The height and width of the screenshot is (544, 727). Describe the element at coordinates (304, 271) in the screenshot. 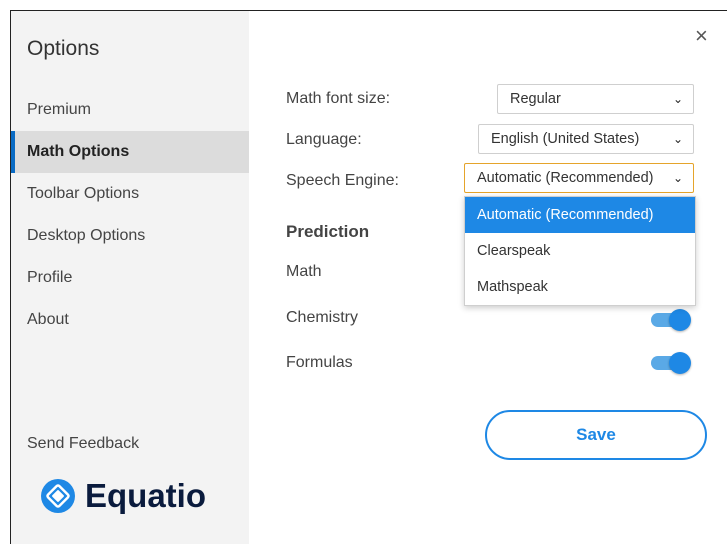

I see `toggle-label-math: Math` at that location.